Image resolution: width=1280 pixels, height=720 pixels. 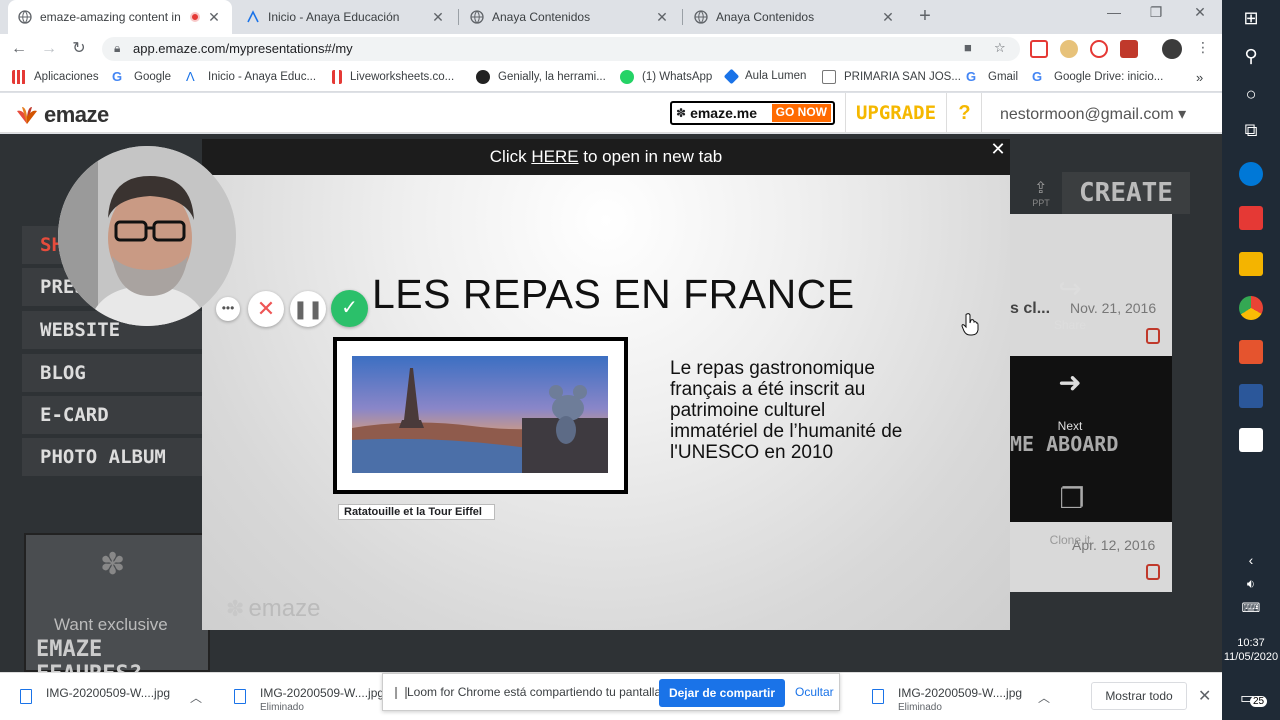 I want to click on minimize-icon: —, so click(x=1114, y=15).